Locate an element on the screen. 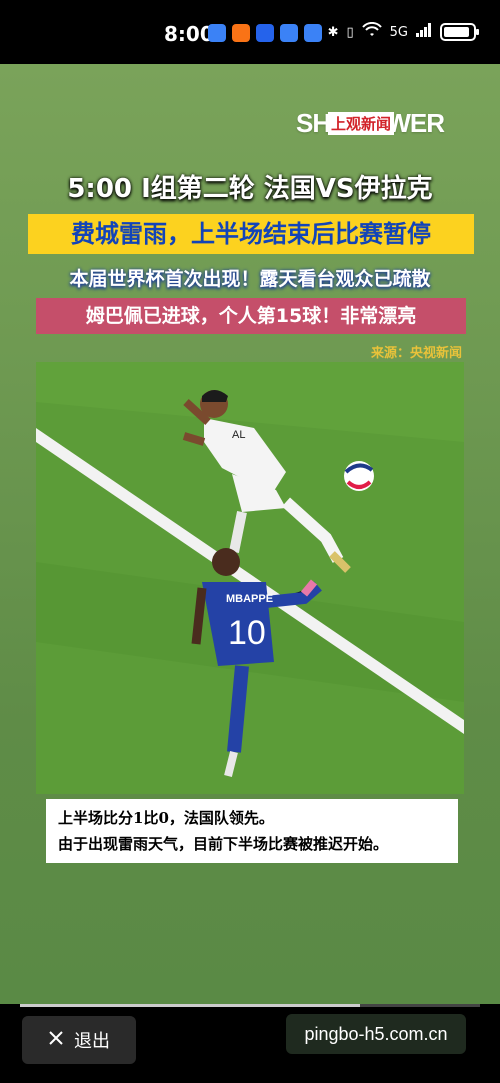  close-icon is located at coordinates (56, 1040).